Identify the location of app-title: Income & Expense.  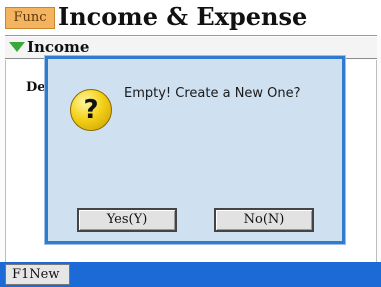
(183, 16).